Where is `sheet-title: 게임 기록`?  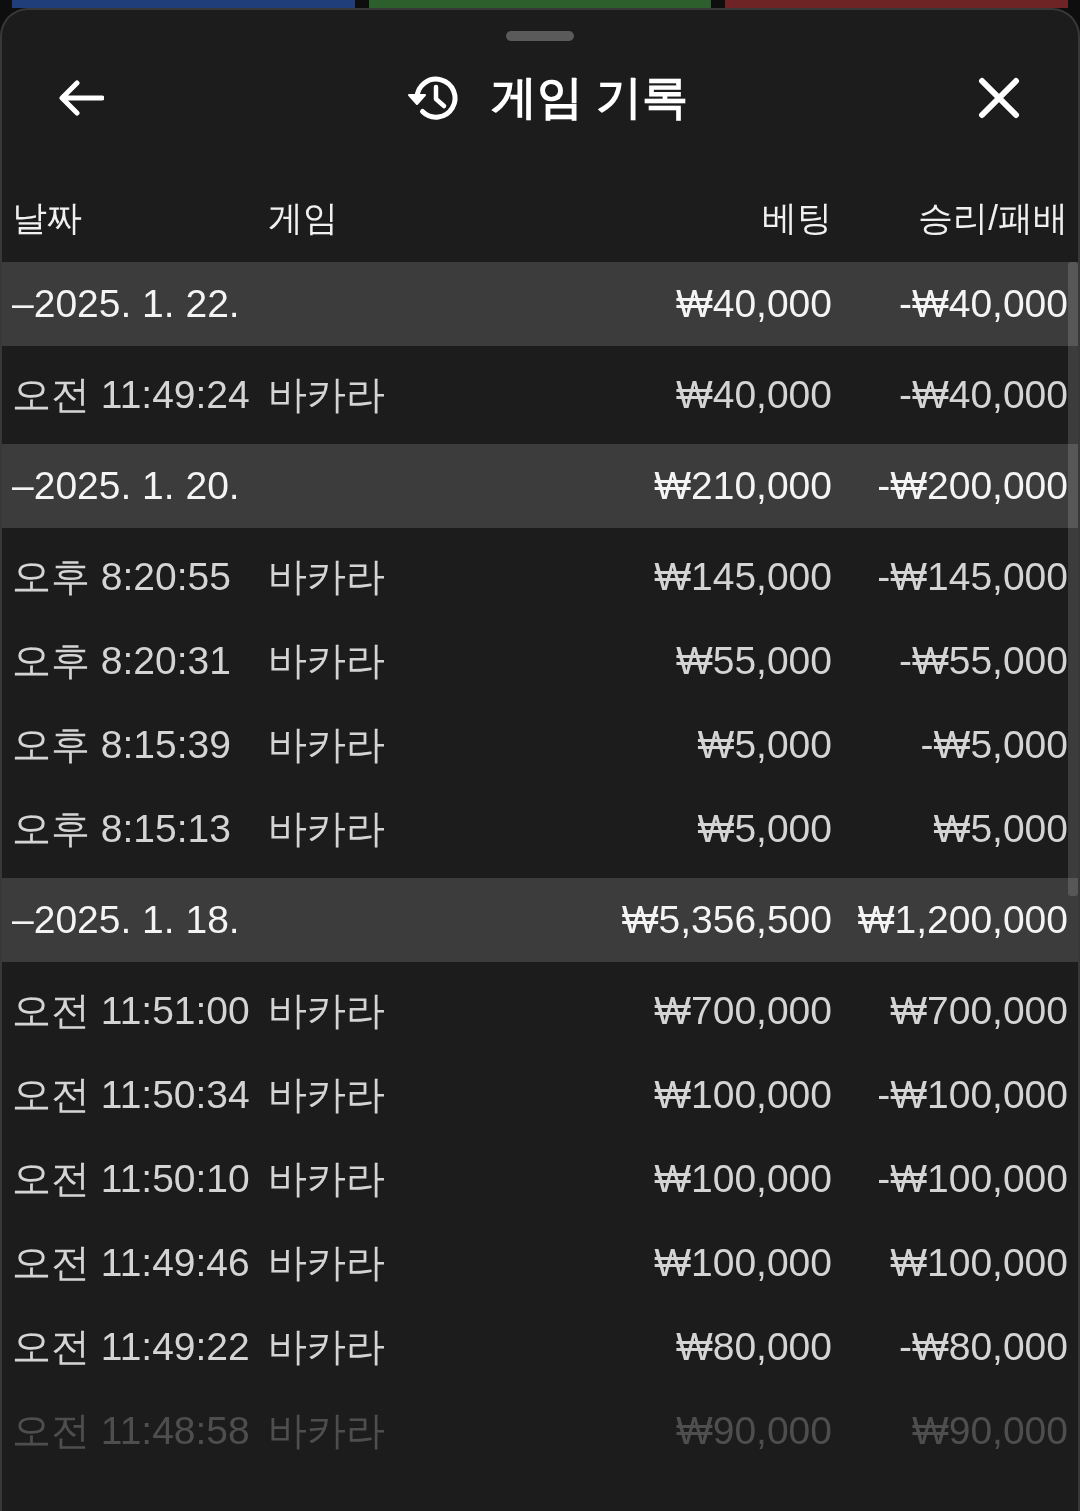
sheet-title: 게임 기록 is located at coordinates (589, 97).